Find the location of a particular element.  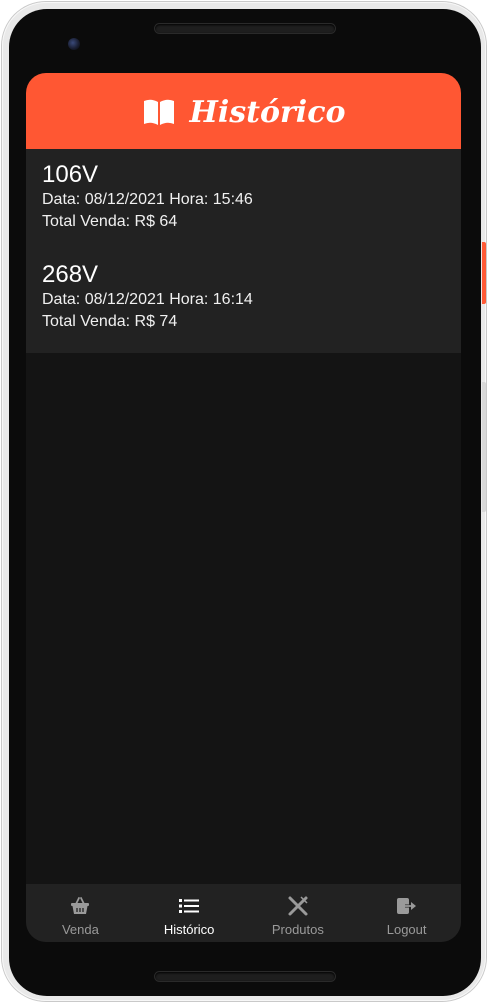

sale-total: Total Venda: R$ 74 is located at coordinates (110, 321).